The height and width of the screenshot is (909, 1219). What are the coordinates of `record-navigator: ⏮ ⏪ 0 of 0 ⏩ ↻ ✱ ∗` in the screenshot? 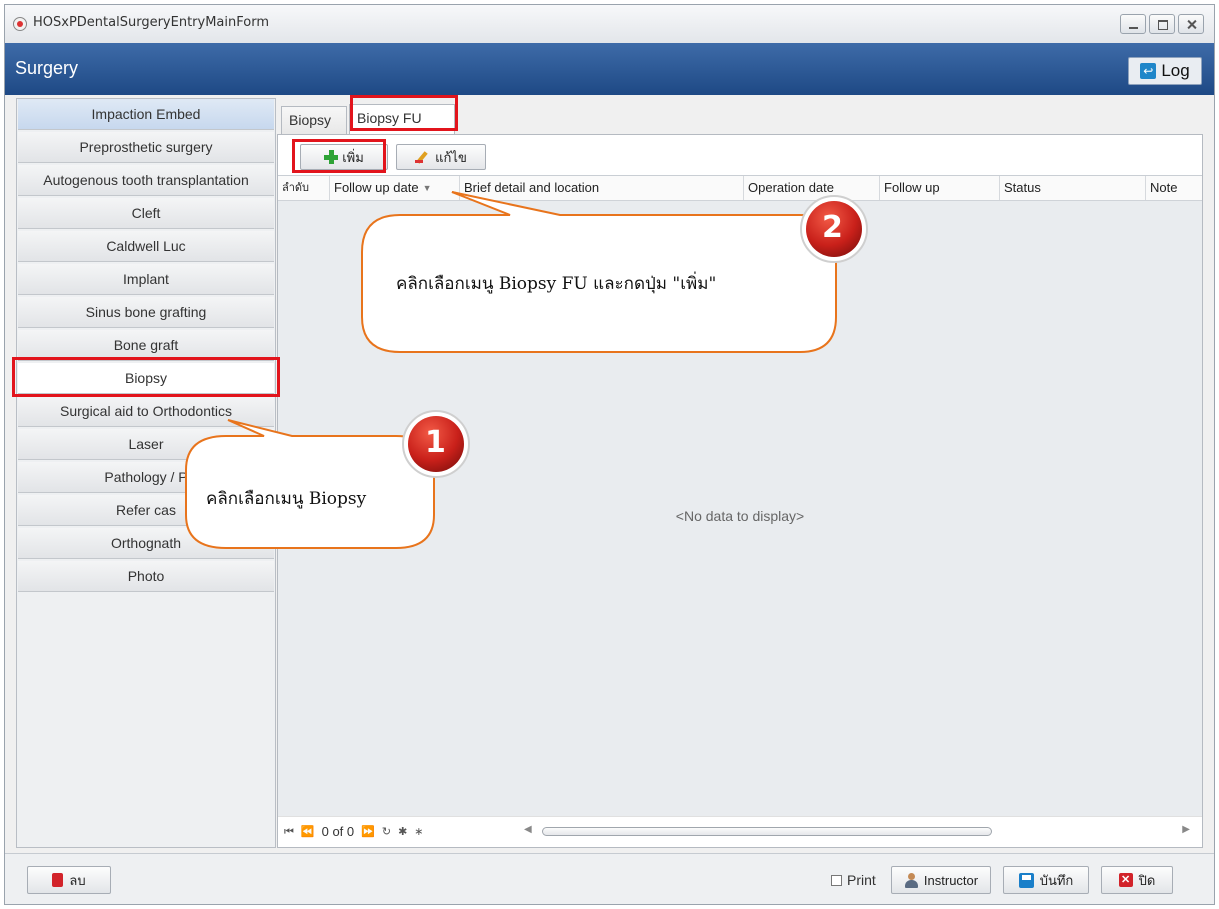 It's located at (354, 831).